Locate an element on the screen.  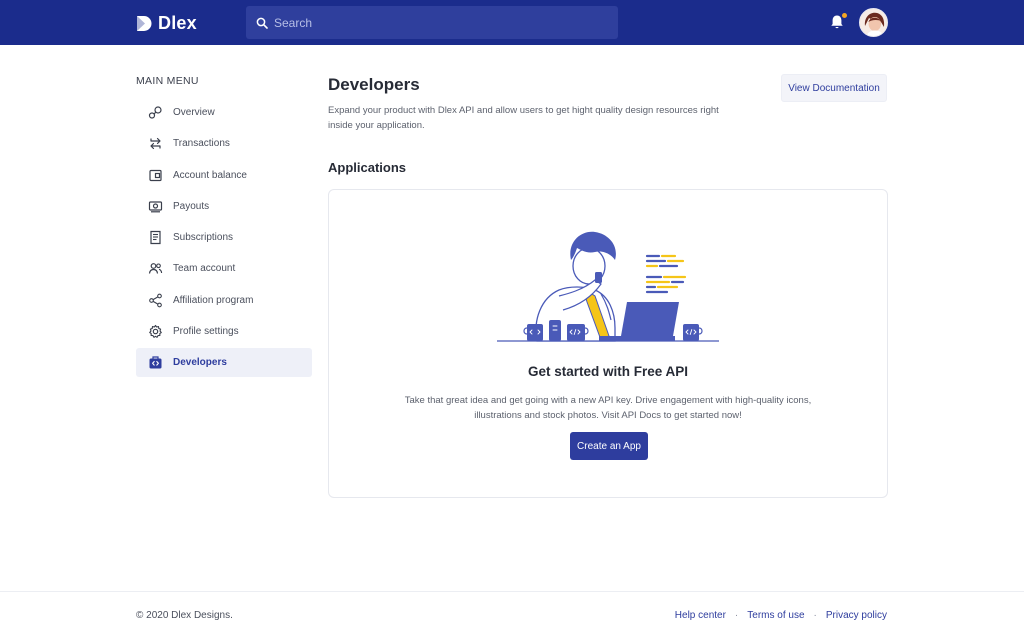
wallet-icon is located at coordinates (155, 175).